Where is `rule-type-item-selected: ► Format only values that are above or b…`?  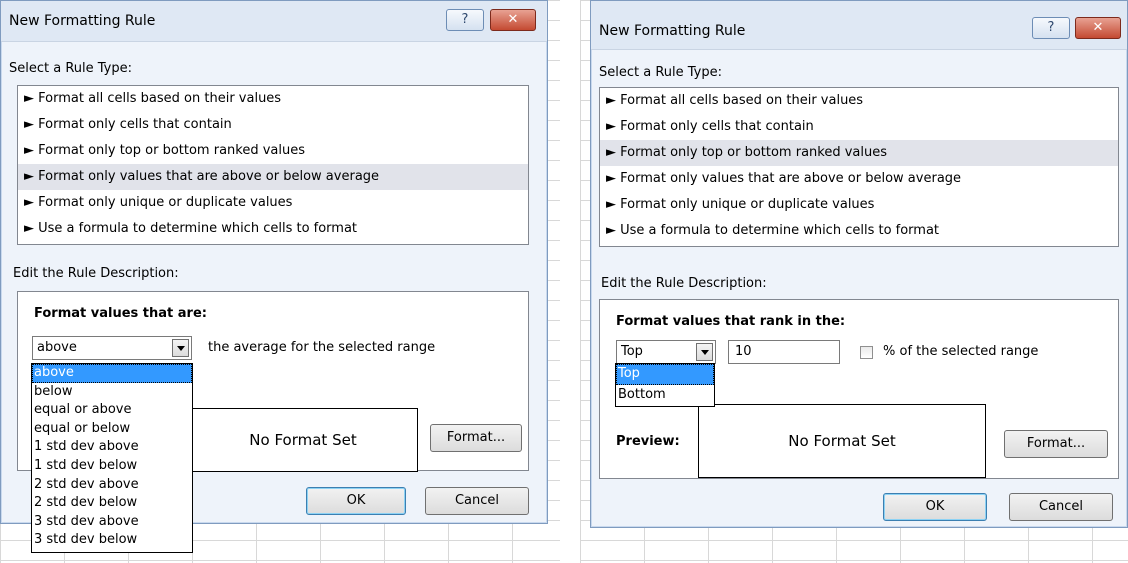 rule-type-item-selected: ► Format only values that are above or b… is located at coordinates (273, 177).